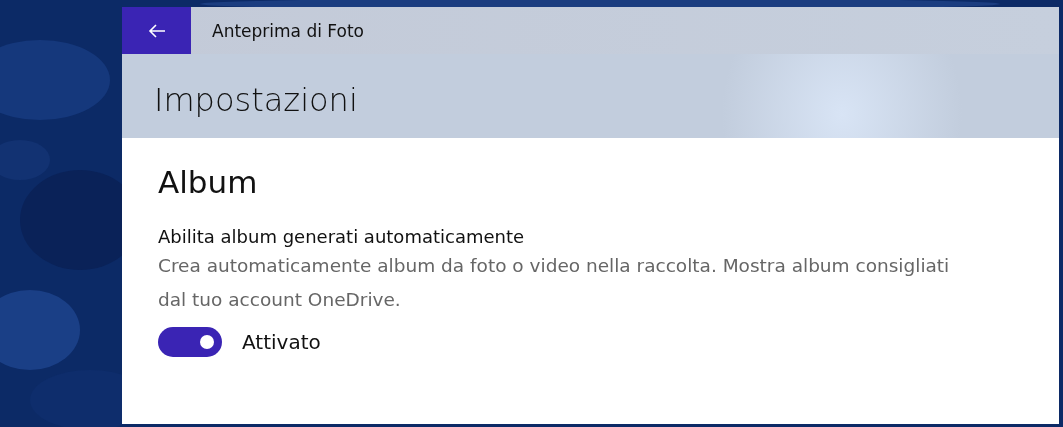 This screenshot has height=427, width=1063. I want to click on window-title: Anteprima di Foto, so click(288, 30).